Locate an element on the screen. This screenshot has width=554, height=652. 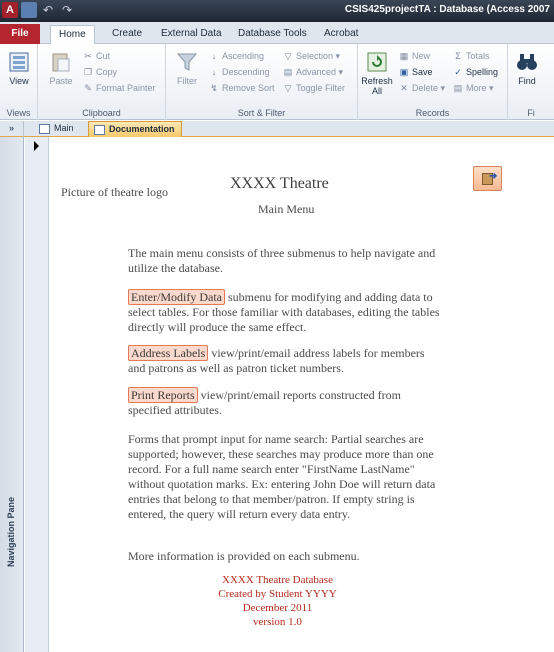
sort-filter-group-label: Sort & Filter is located at coordinates (261, 113).